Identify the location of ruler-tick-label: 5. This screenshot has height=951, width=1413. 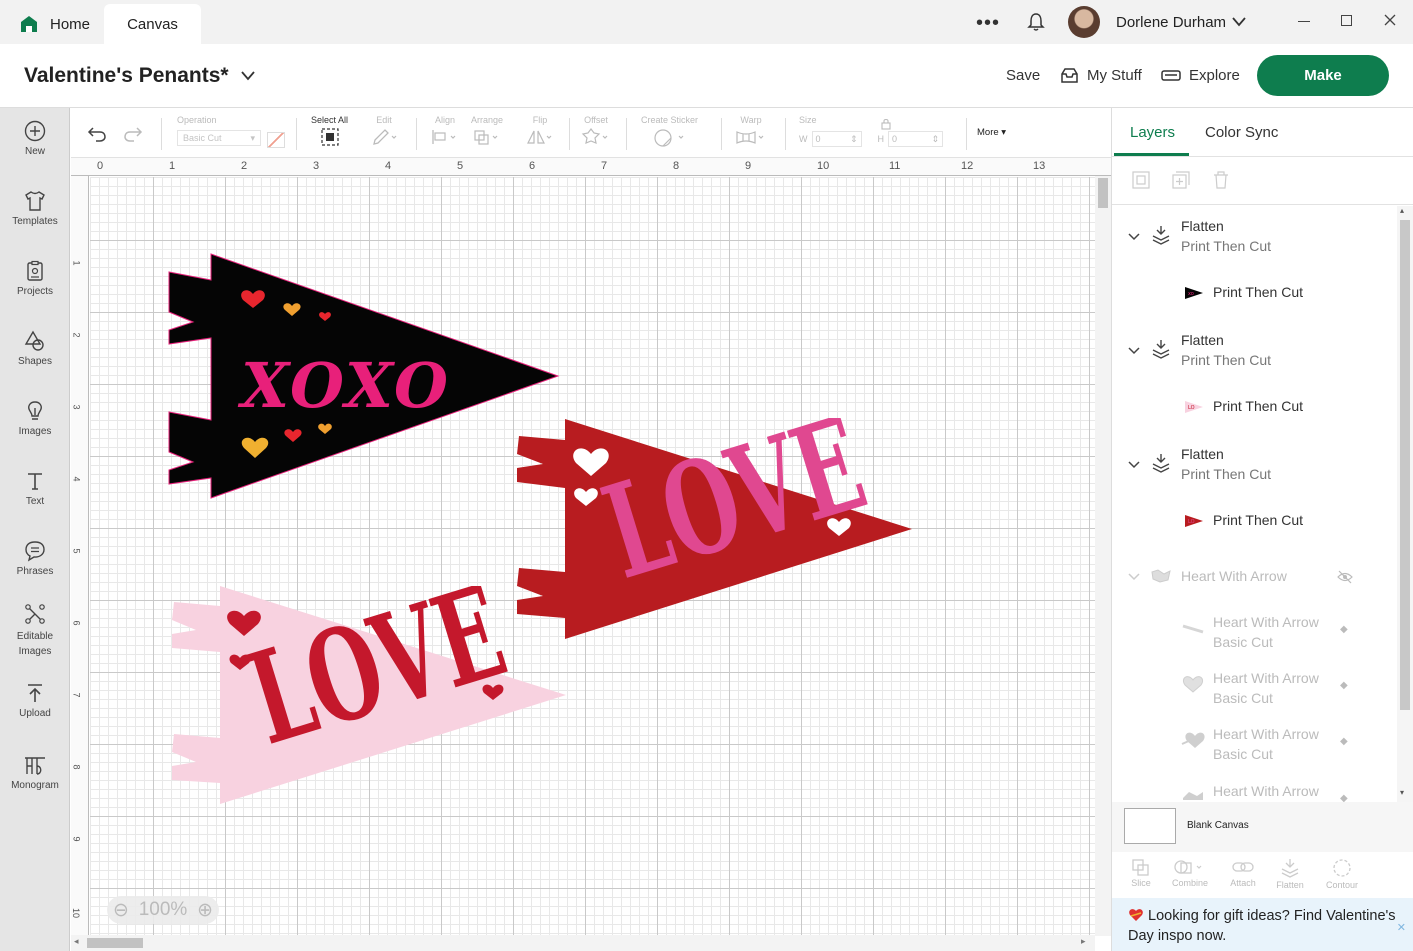
(76, 551).